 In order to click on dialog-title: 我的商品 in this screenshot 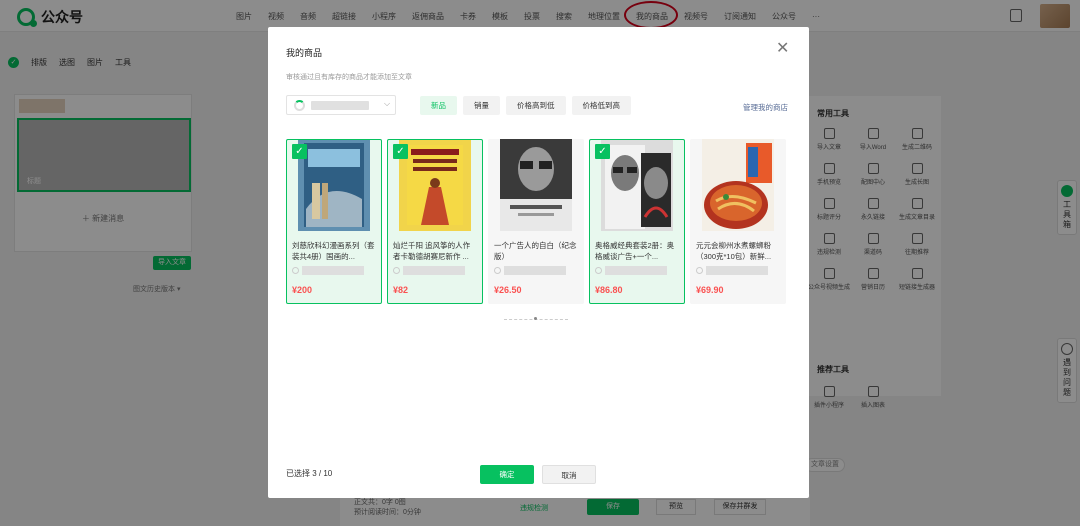, I will do `click(304, 53)`.